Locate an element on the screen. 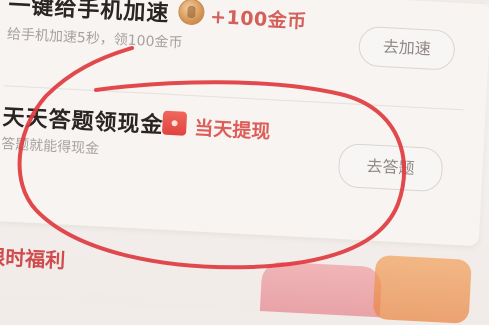  red-packet-icon is located at coordinates (174, 123).